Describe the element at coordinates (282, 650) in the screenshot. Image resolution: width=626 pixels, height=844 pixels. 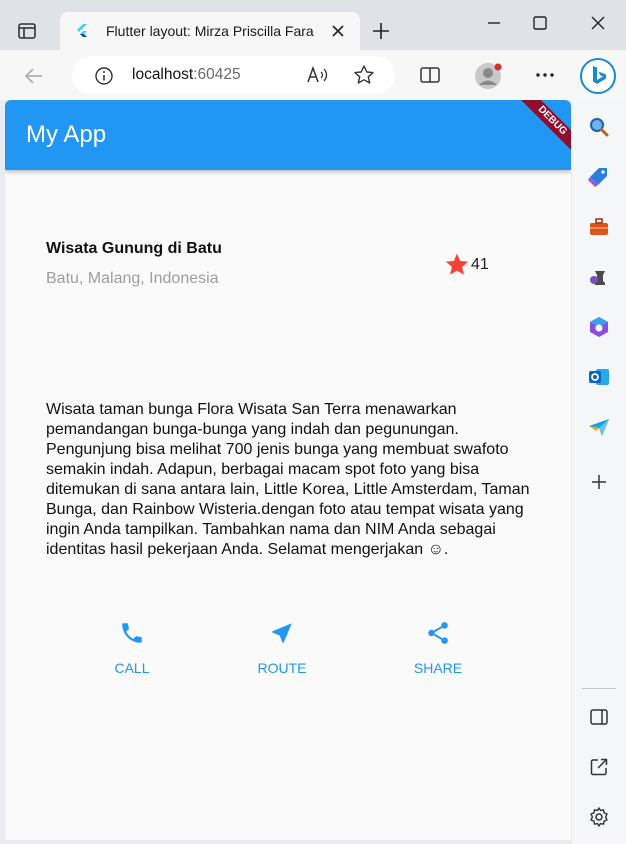
I see `route-button: ROUTE` at that location.